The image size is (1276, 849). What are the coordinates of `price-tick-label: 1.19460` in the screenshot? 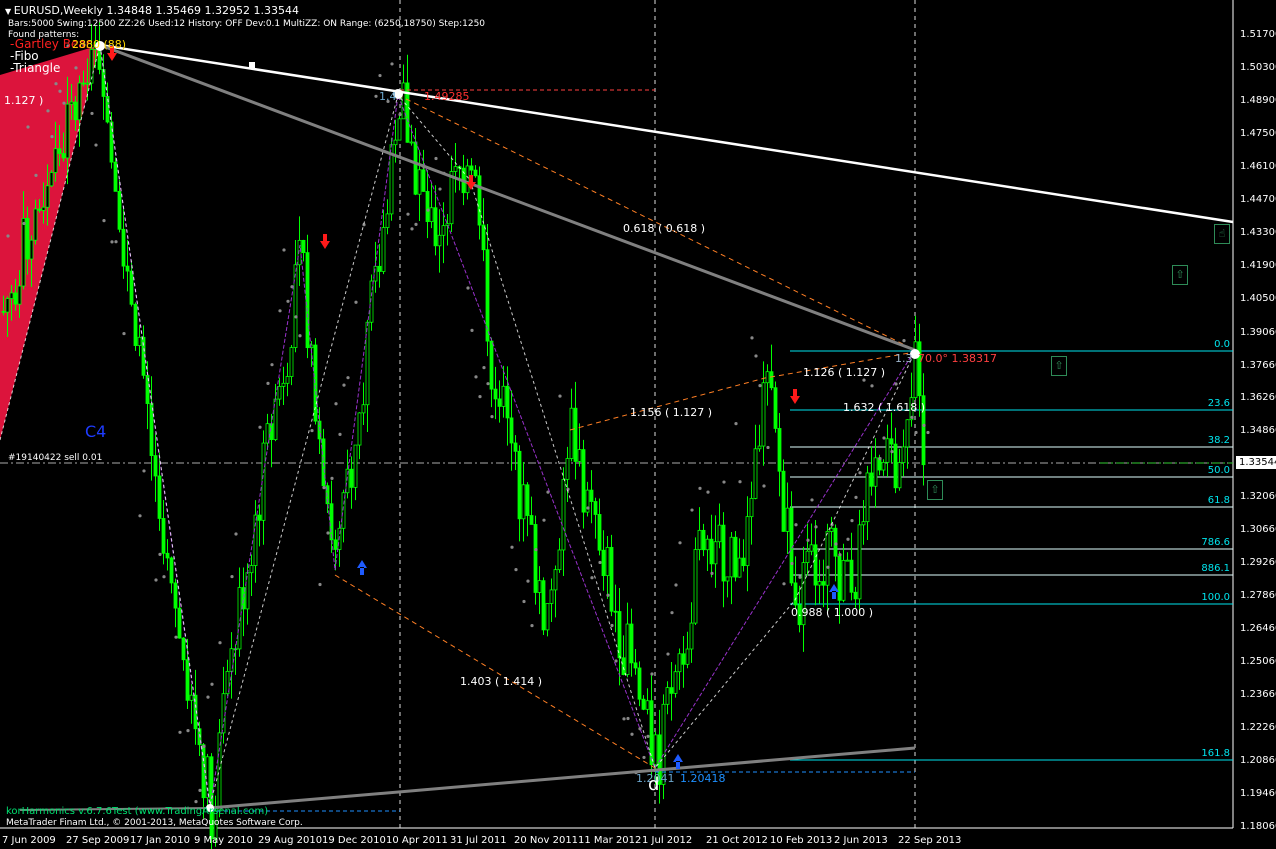 It's located at (1258, 793).